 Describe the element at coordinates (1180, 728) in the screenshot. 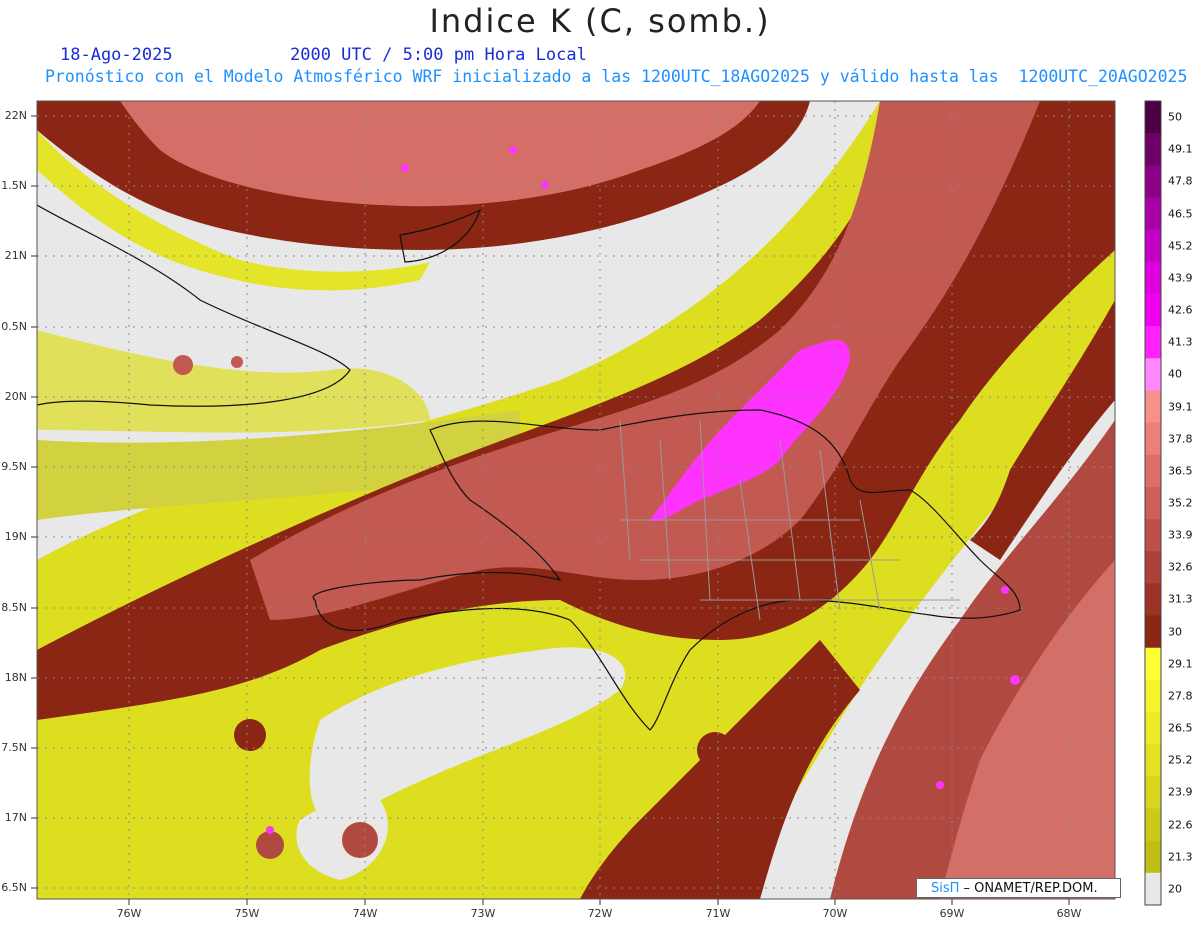

I see `colorbar-label: 26.5` at that location.